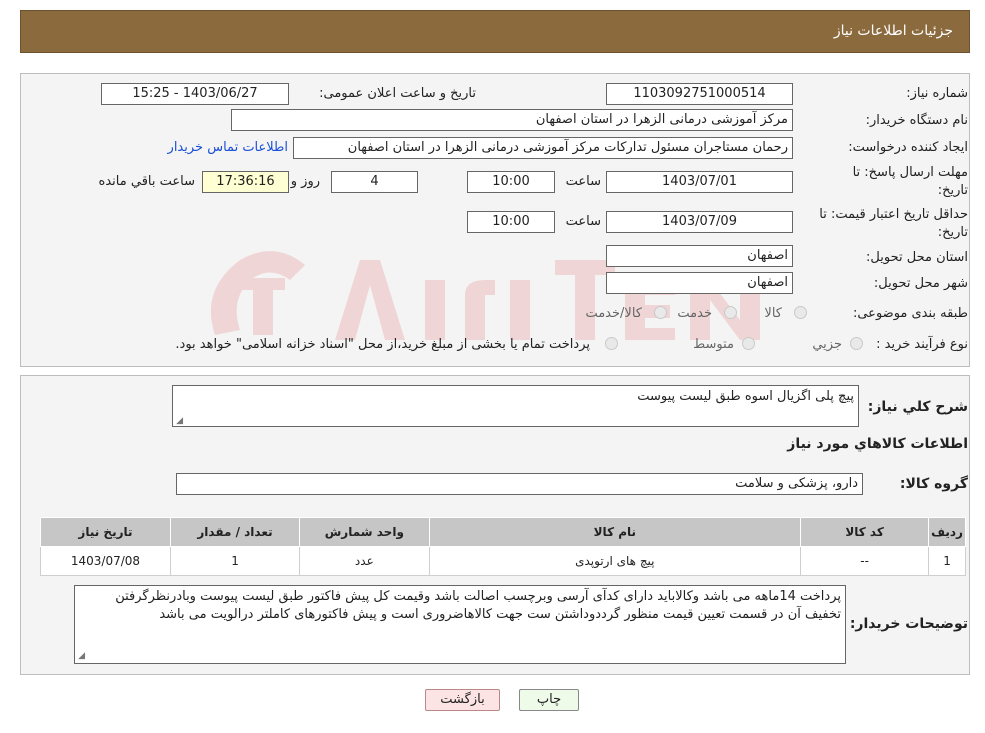 The width and height of the screenshot is (985, 733). What do you see at coordinates (865, 532) in the screenshot?
I see `col-goods-code: کد کالا` at bounding box center [865, 532].